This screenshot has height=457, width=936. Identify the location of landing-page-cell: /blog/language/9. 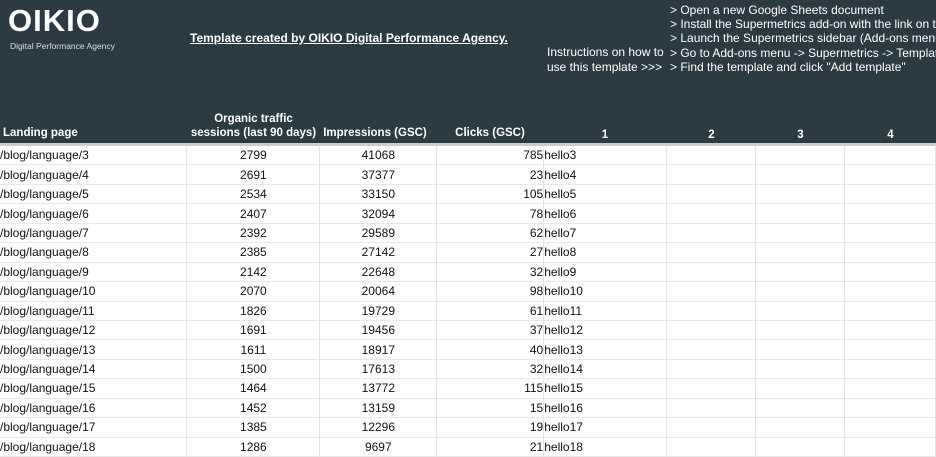
(94, 272).